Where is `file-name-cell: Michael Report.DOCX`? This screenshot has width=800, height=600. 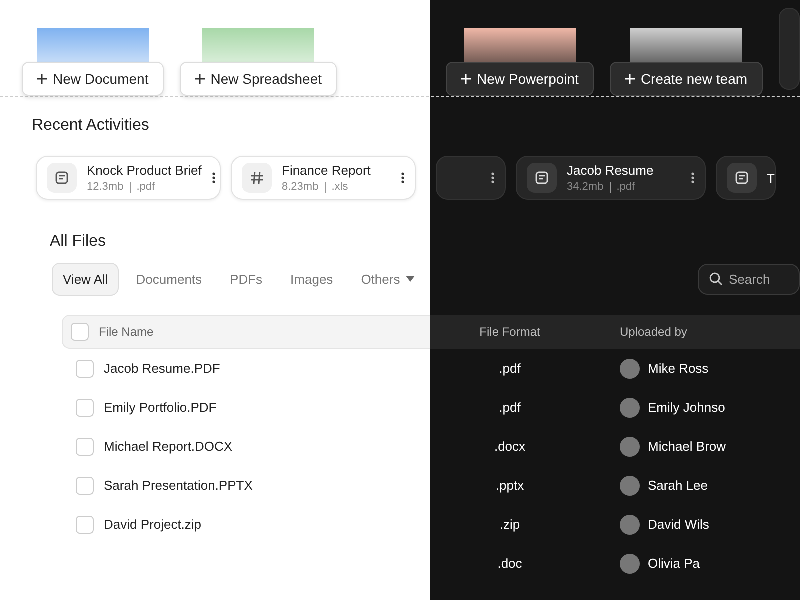
file-name-cell: Michael Report.DOCX is located at coordinates (168, 446).